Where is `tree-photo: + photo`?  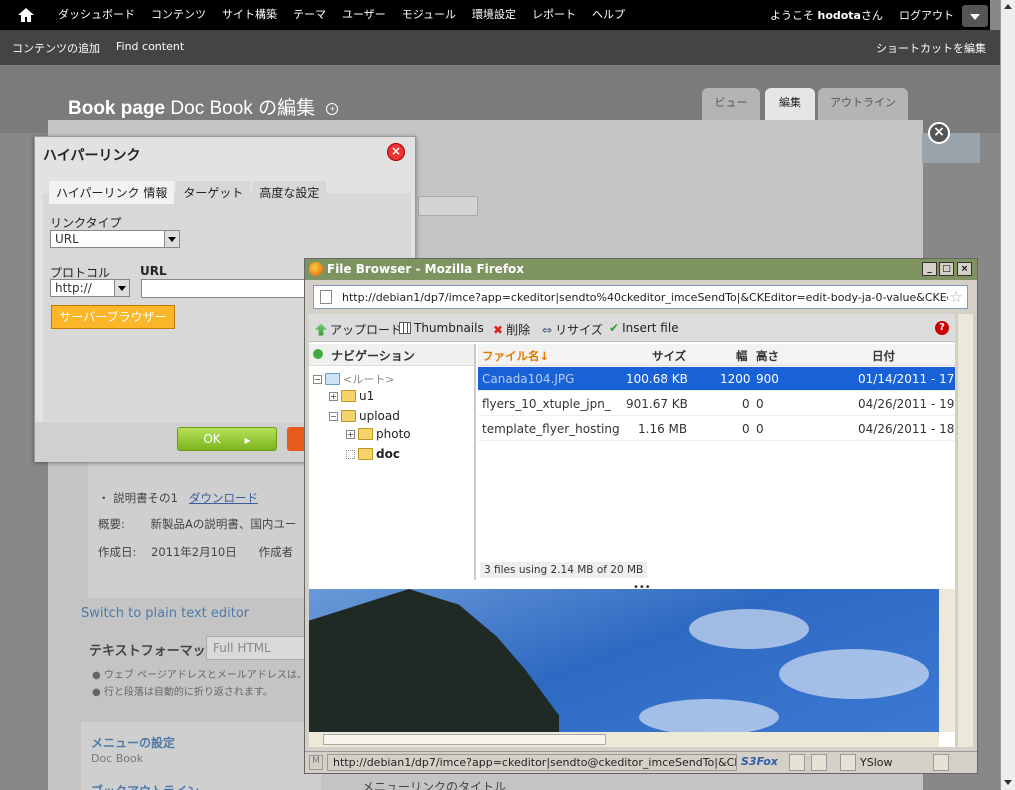 tree-photo: + photo is located at coordinates (378, 434).